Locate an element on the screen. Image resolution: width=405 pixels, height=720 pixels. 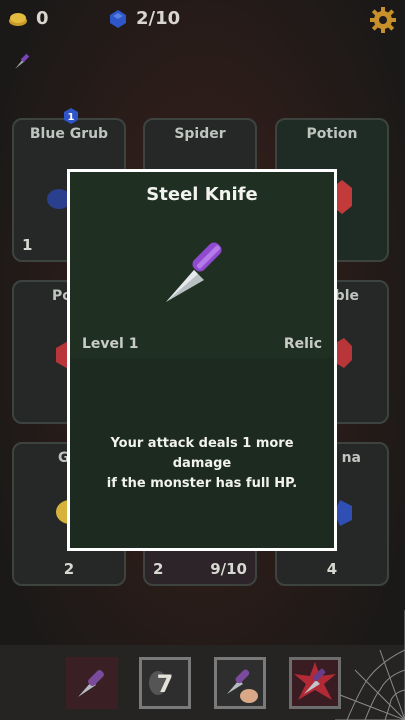
modal-title: Steel Knife is located at coordinates (202, 194).